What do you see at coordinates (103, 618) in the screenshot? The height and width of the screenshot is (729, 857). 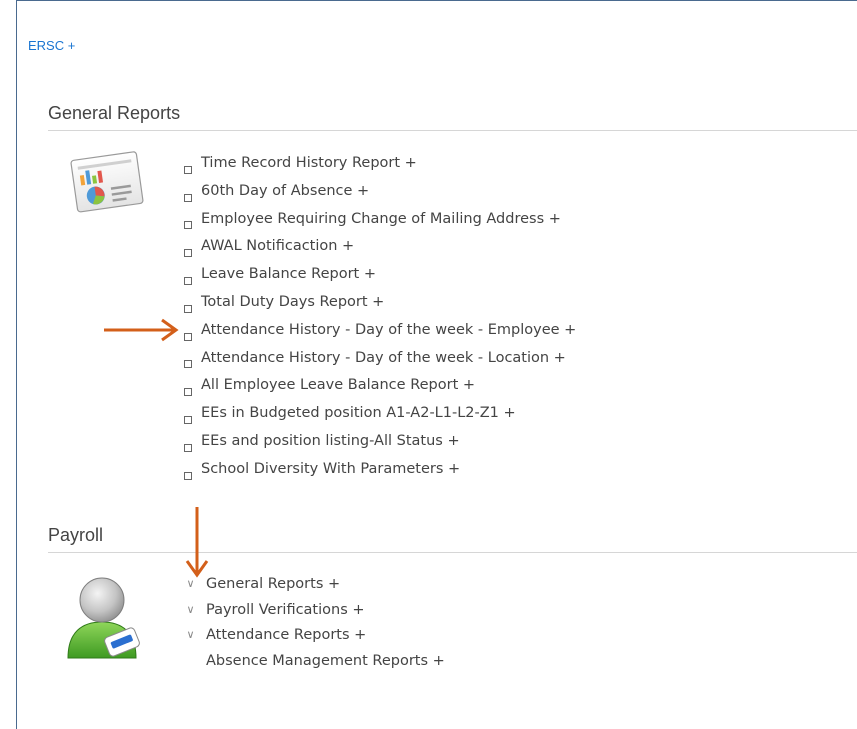 I see `user-badge-icon` at bounding box center [103, 618].